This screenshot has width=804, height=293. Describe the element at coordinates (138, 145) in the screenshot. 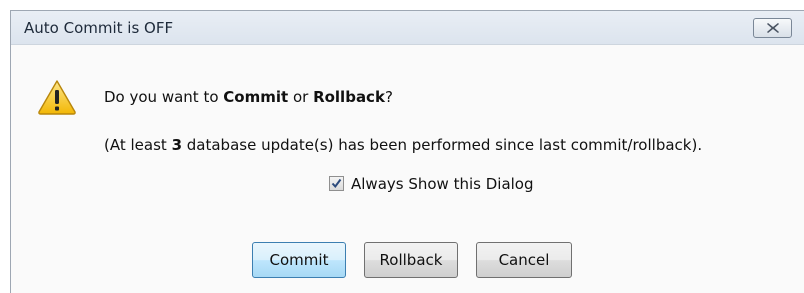

I see `detail-prefix: (At least` at that location.